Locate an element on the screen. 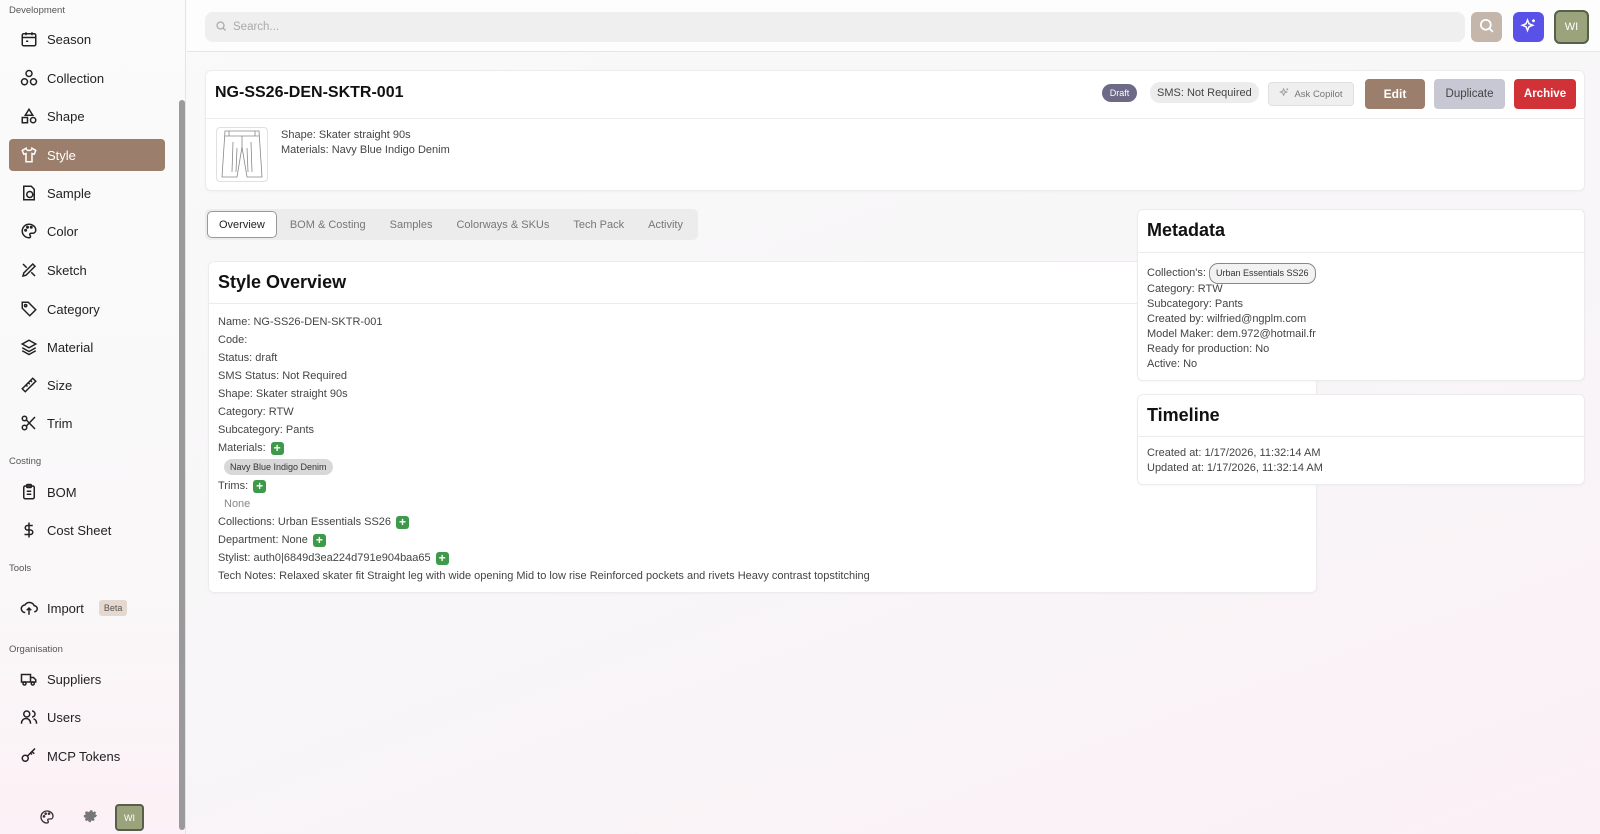  tab-tech-pack: Tech Pack is located at coordinates (598, 224).